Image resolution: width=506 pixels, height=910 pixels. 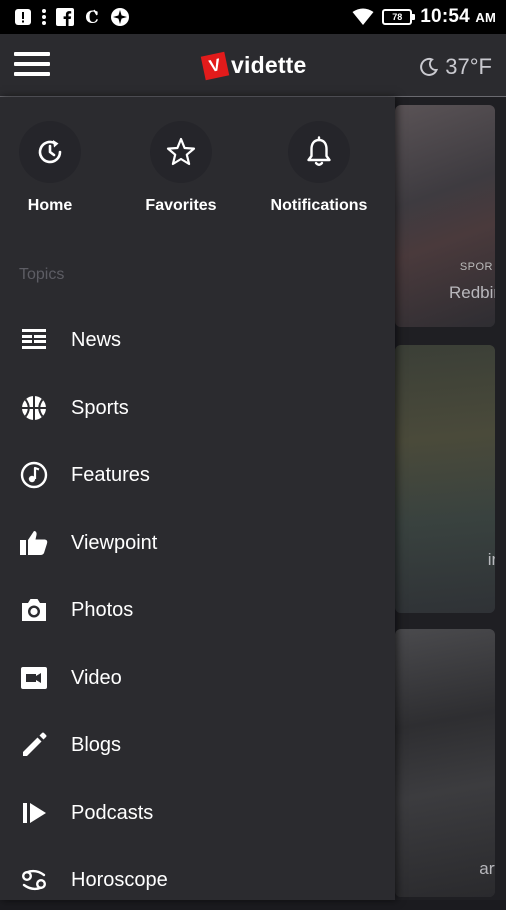 I want to click on battery-level: 78, so click(x=397, y=17).